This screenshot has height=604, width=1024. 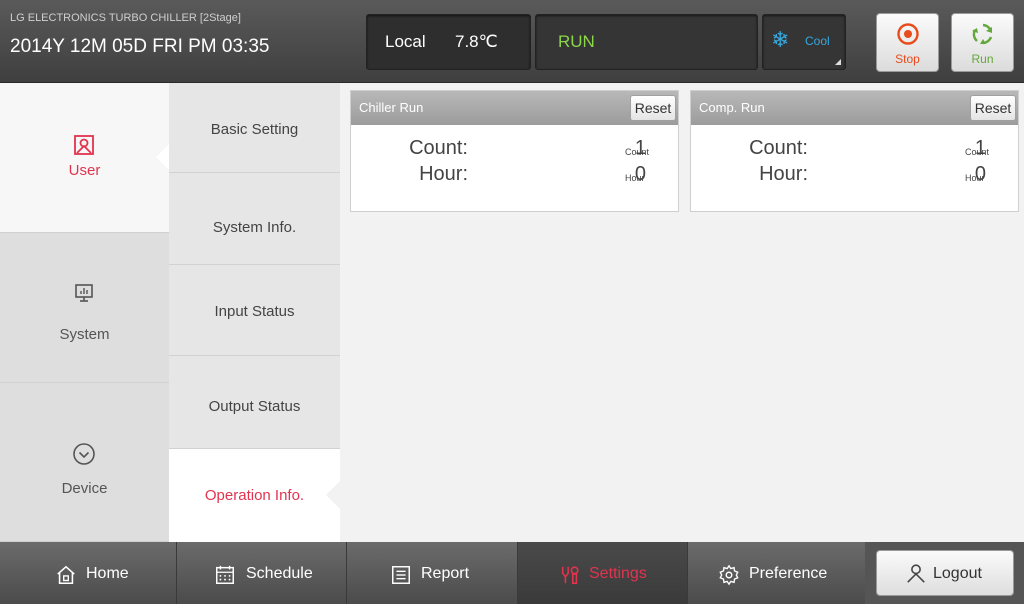 I want to click on operation-mode-label: Cool, so click(x=817, y=41).